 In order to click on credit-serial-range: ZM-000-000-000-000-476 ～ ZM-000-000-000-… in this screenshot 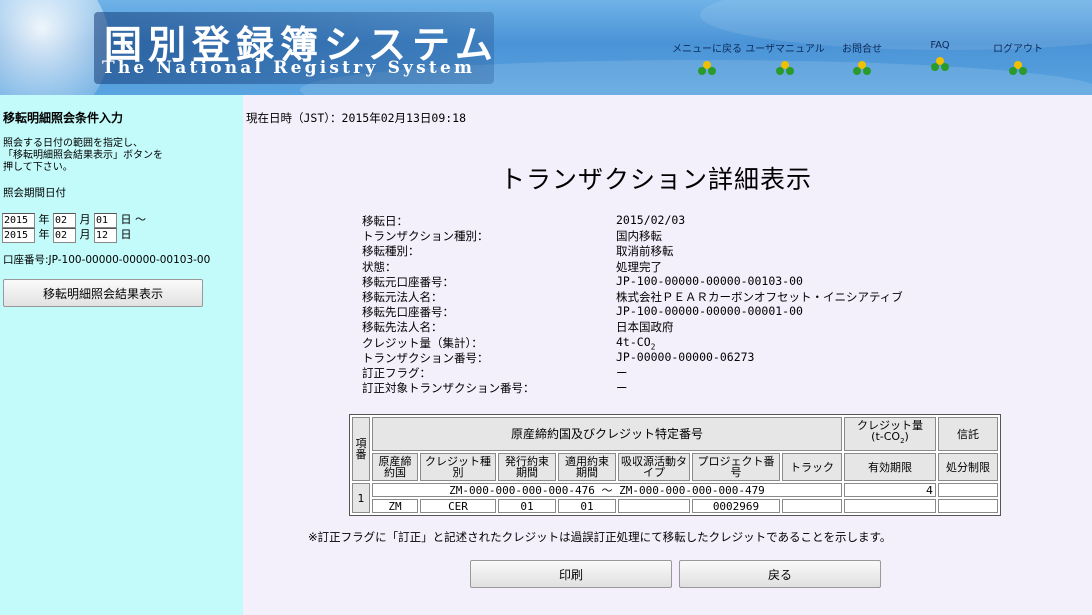, I will do `click(607, 490)`.